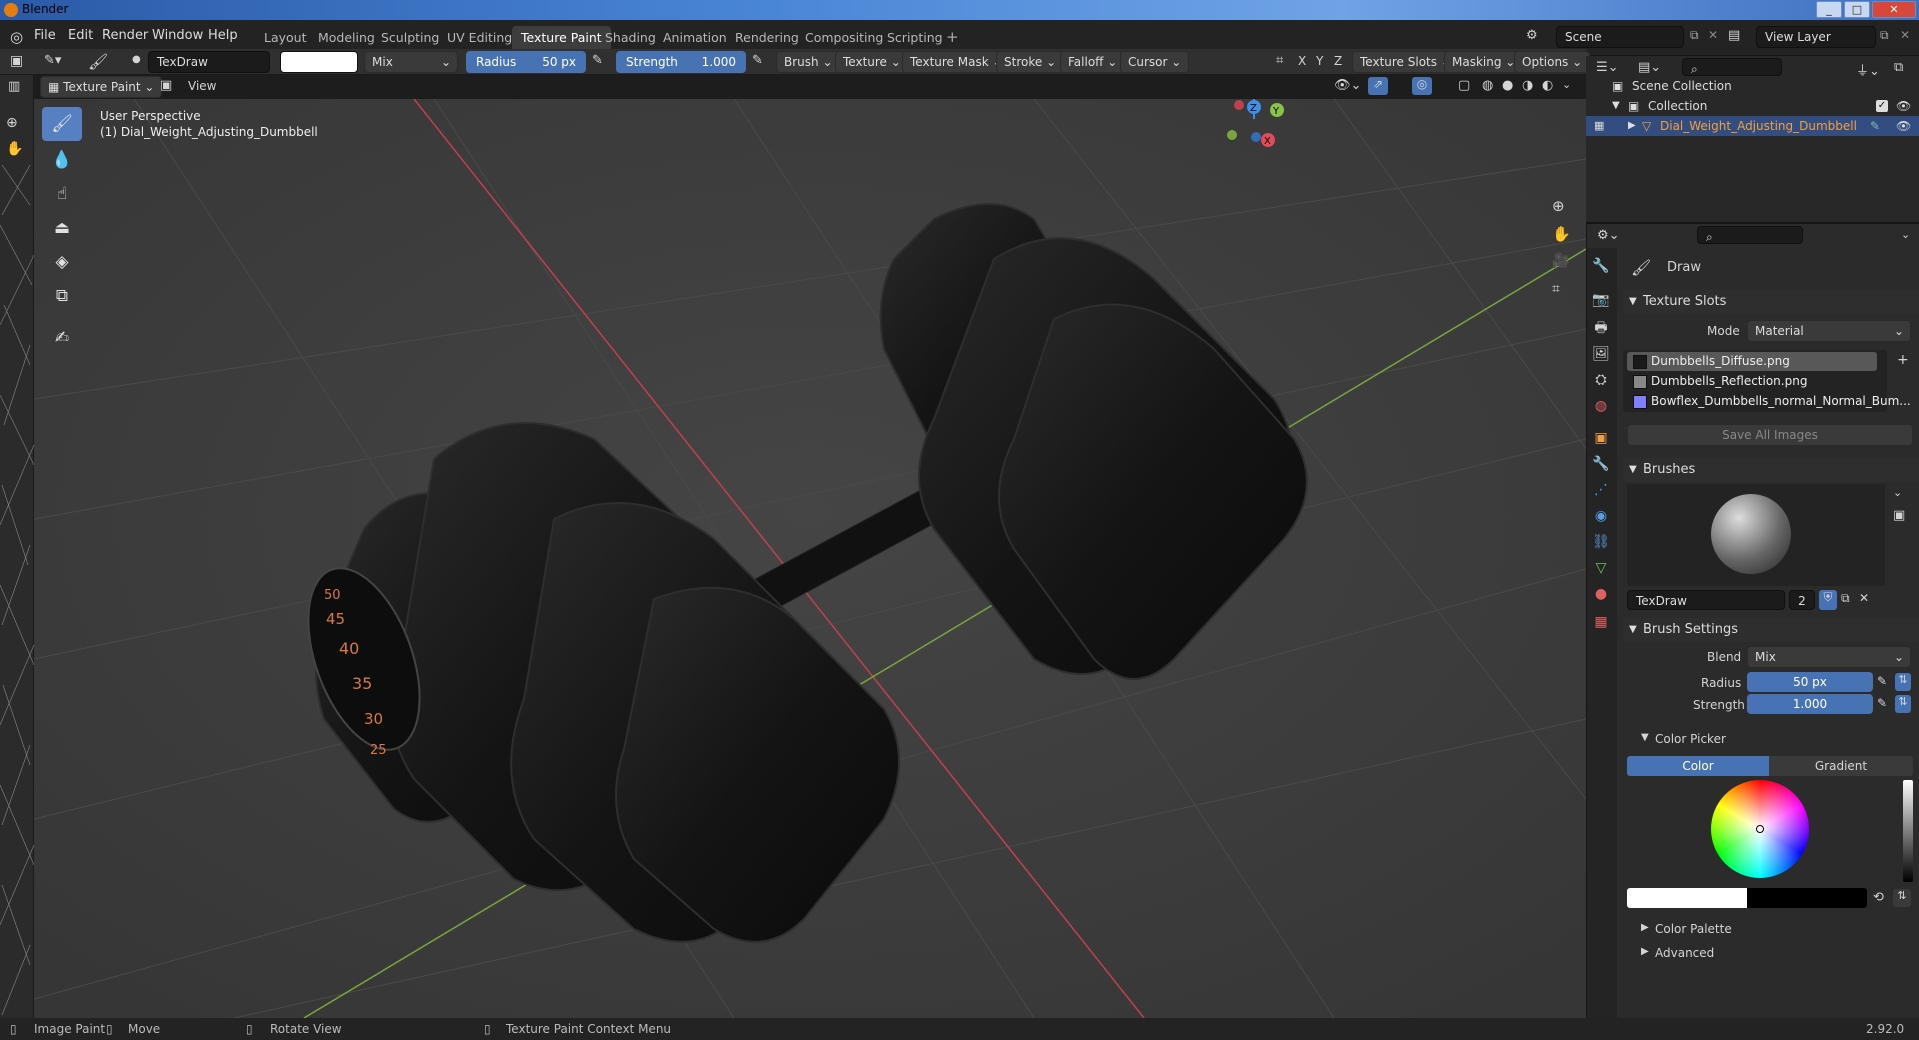  I want to click on world-tab-icon: ◍, so click(1601, 406).